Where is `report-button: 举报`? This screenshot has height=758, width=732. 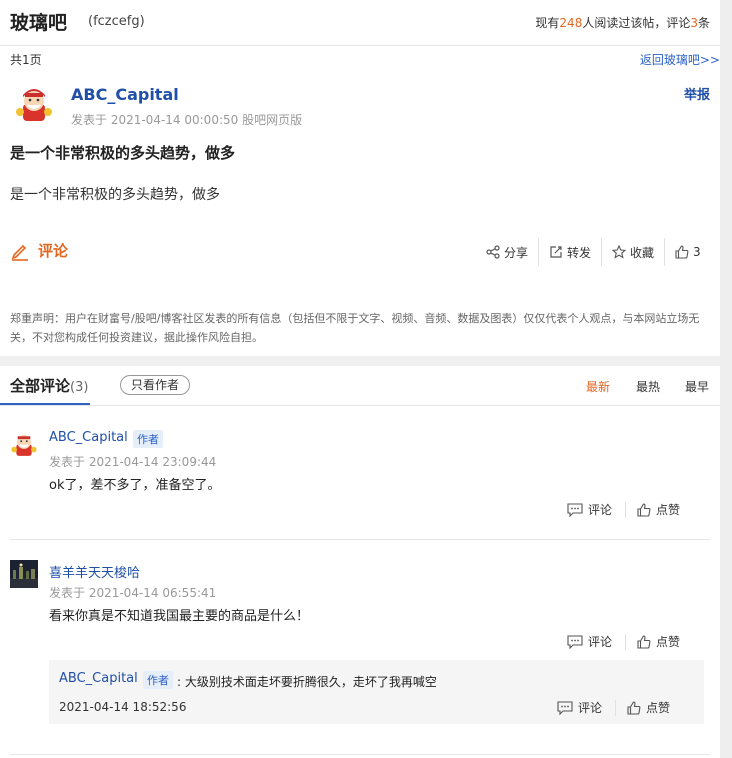 report-button: 举报 is located at coordinates (697, 93).